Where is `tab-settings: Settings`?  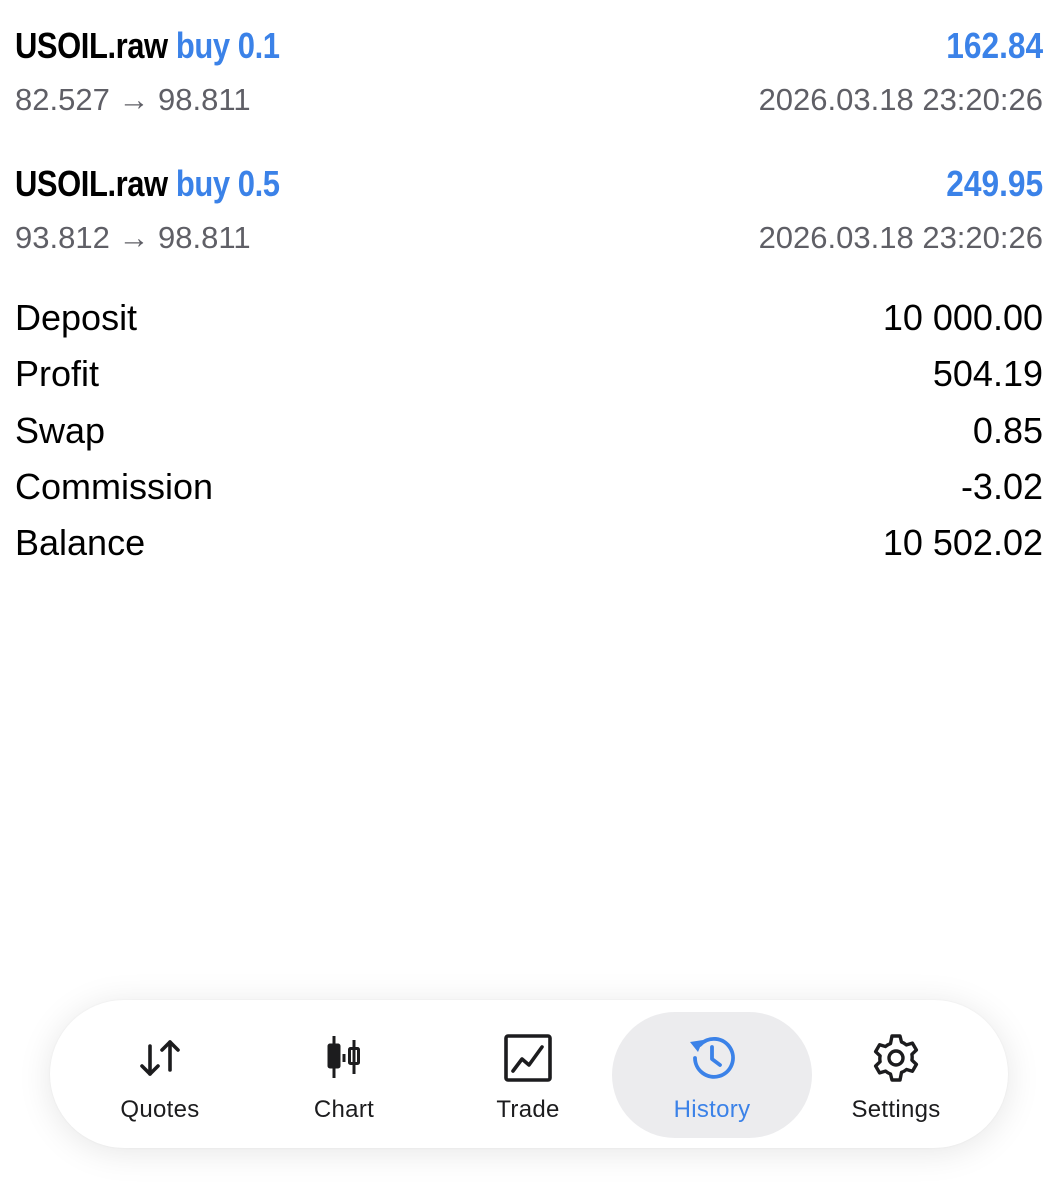 tab-settings: Settings is located at coordinates (896, 1075).